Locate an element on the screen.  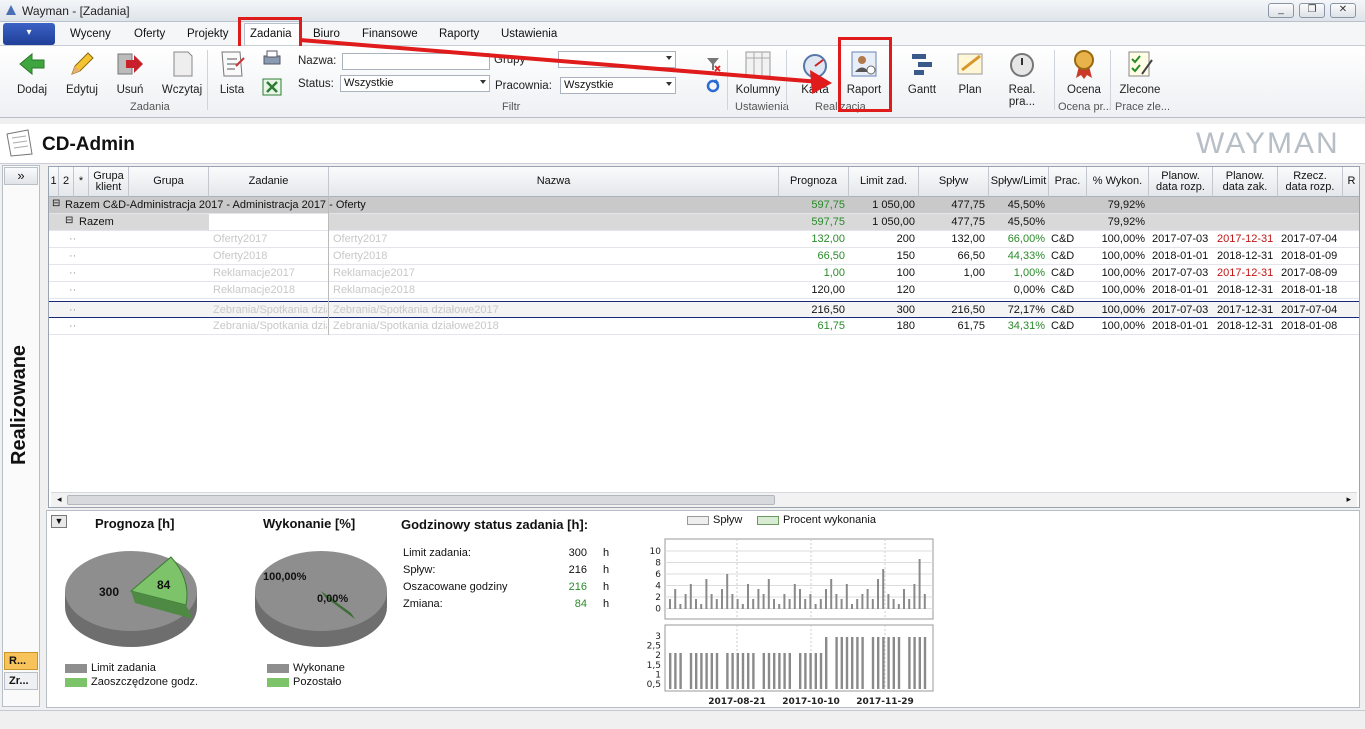
y-tick-label: 2,5 is located at coordinates (654, 647).